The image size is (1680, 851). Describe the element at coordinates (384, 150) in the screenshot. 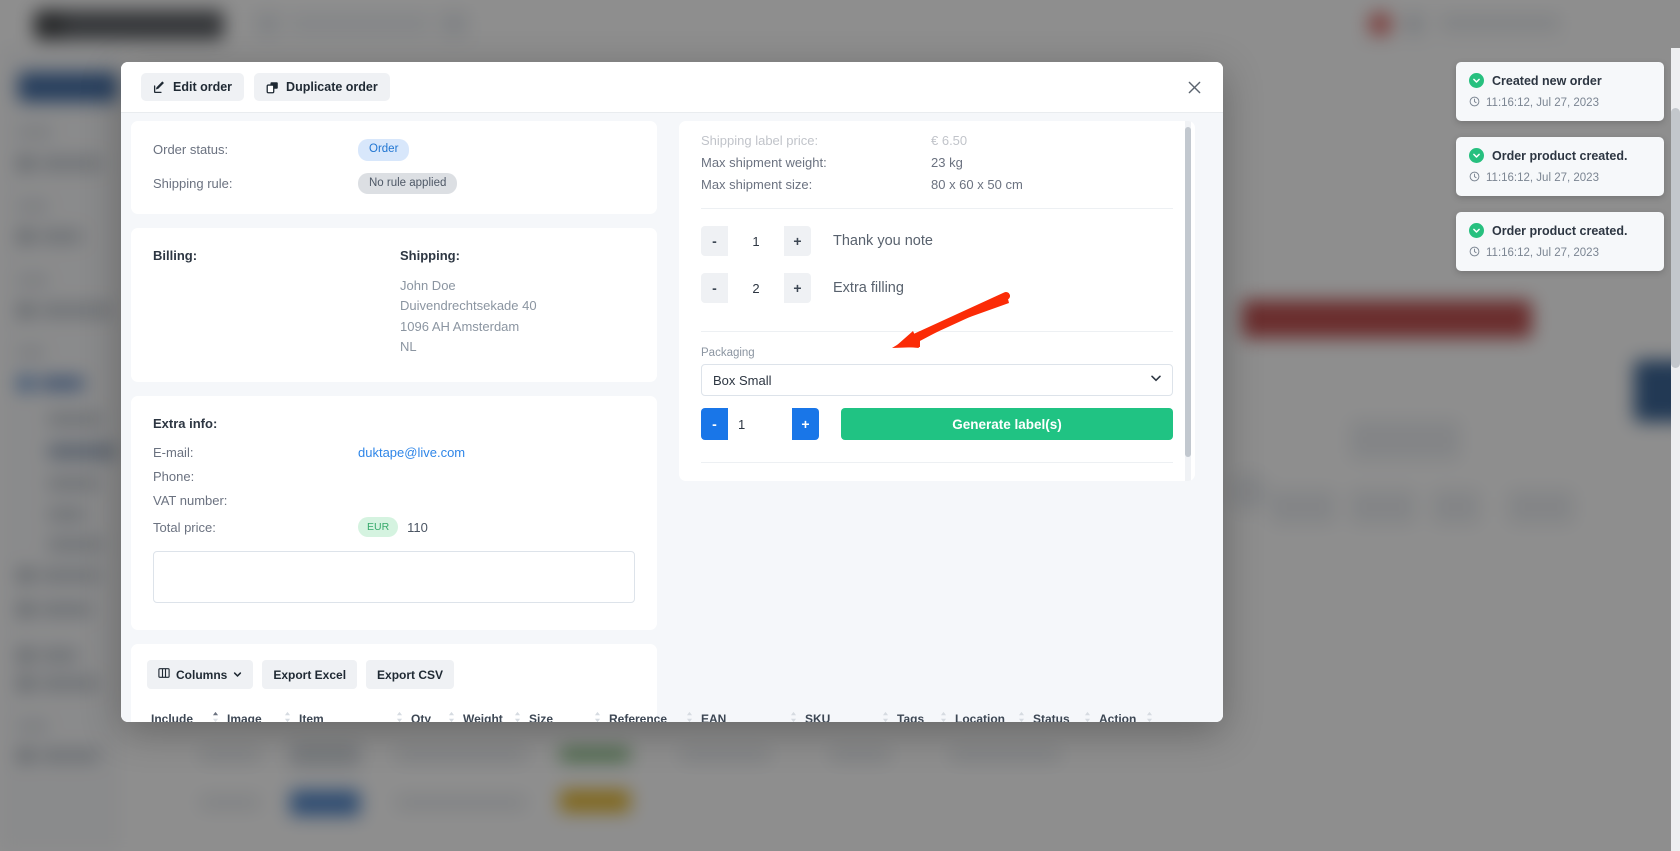

I see `order-status-badge: Order` at that location.